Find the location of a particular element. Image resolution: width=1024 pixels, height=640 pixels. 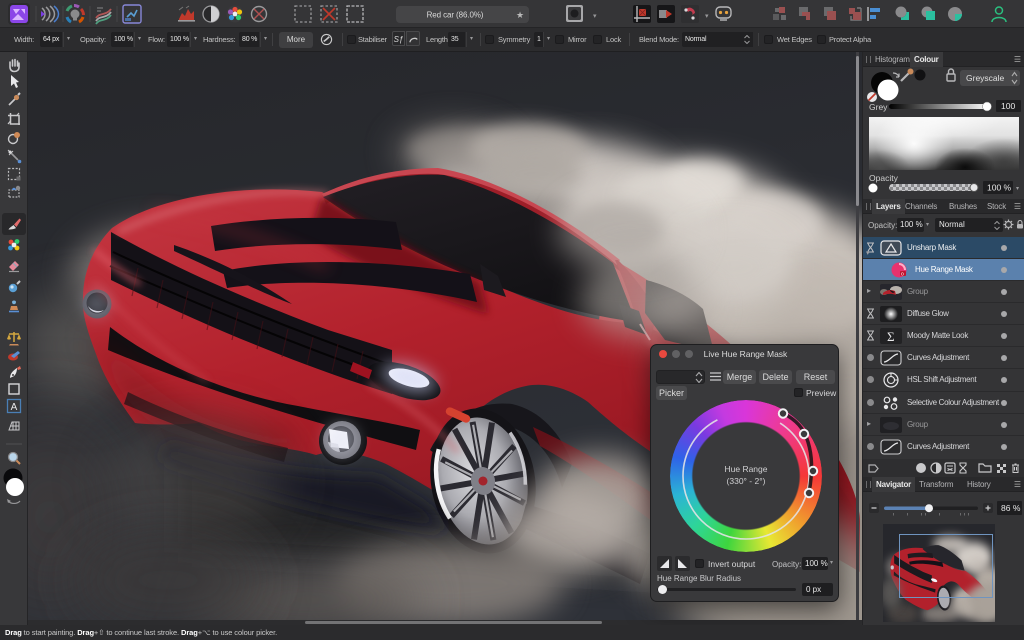

svg-text: o is located at coordinates (902, 275).